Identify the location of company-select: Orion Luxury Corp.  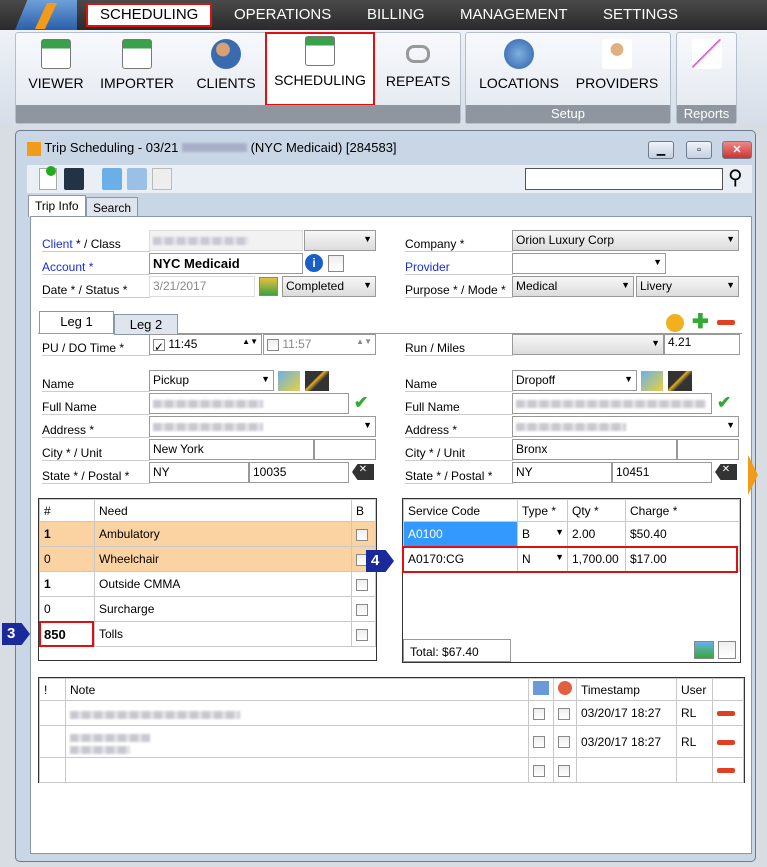
(625, 240).